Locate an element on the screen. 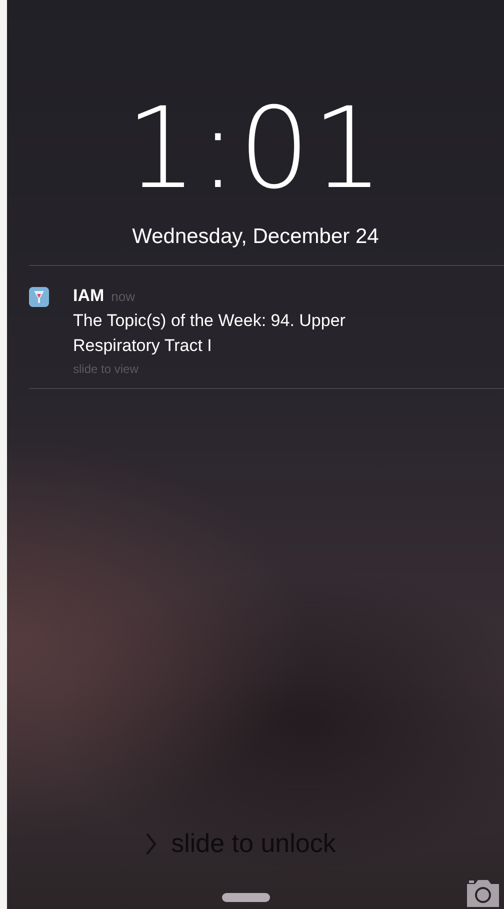 The image size is (504, 909). camera-icon is located at coordinates (483, 893).